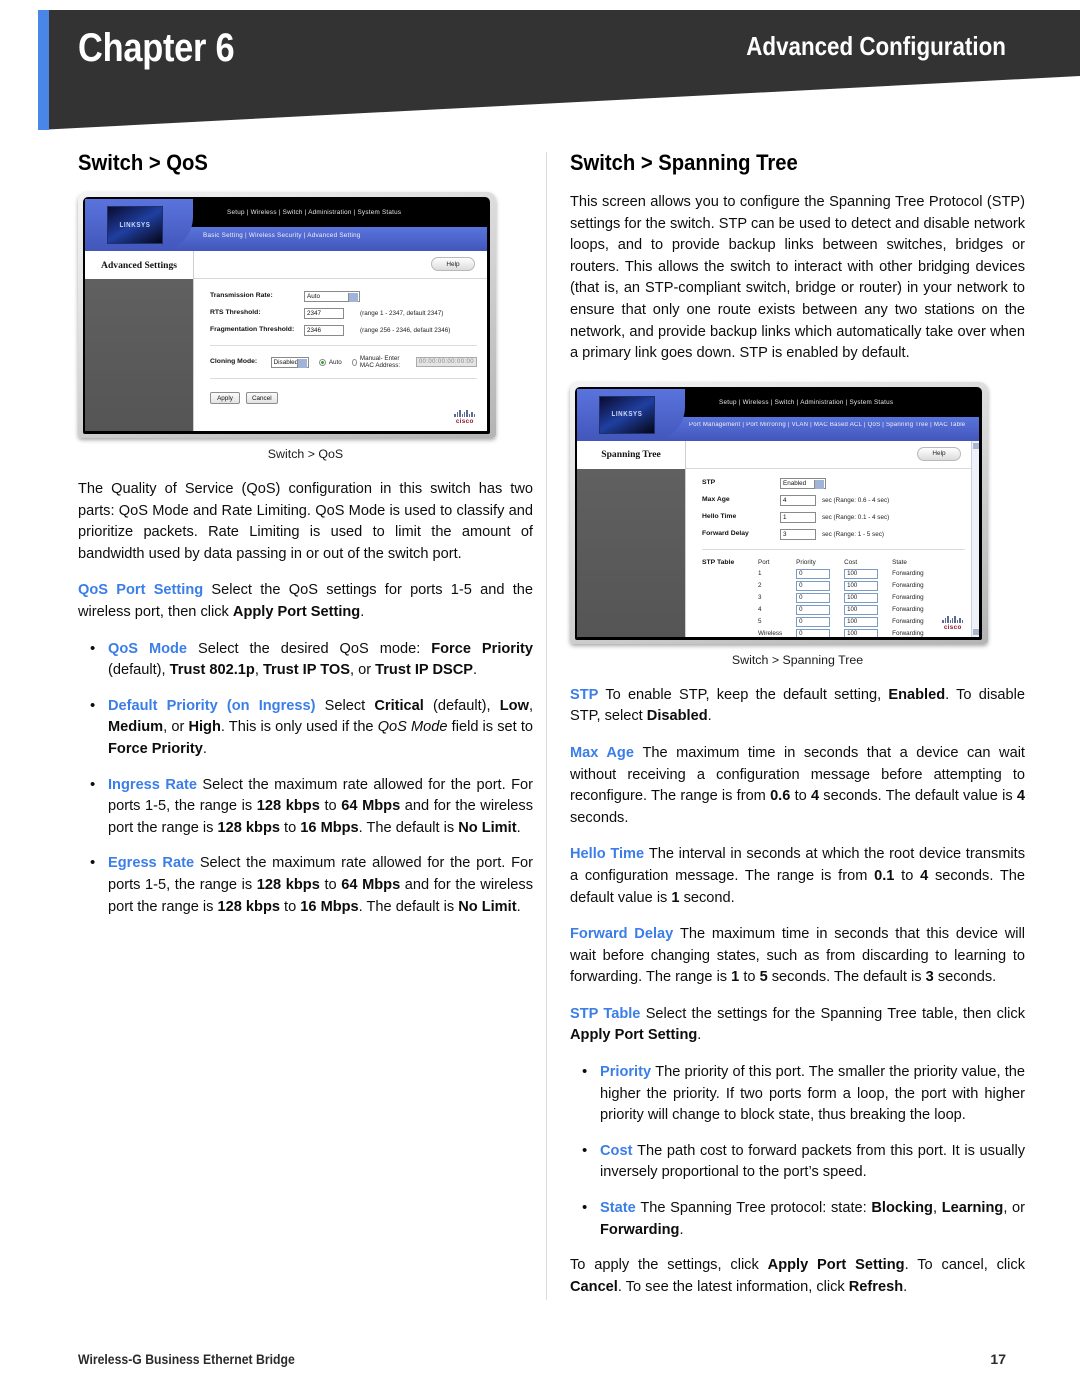 This screenshot has height=1397, width=1080. Describe the element at coordinates (756, 1208) in the screenshot. I see `text-run: The Spanning Tree protocol: state:` at that location.